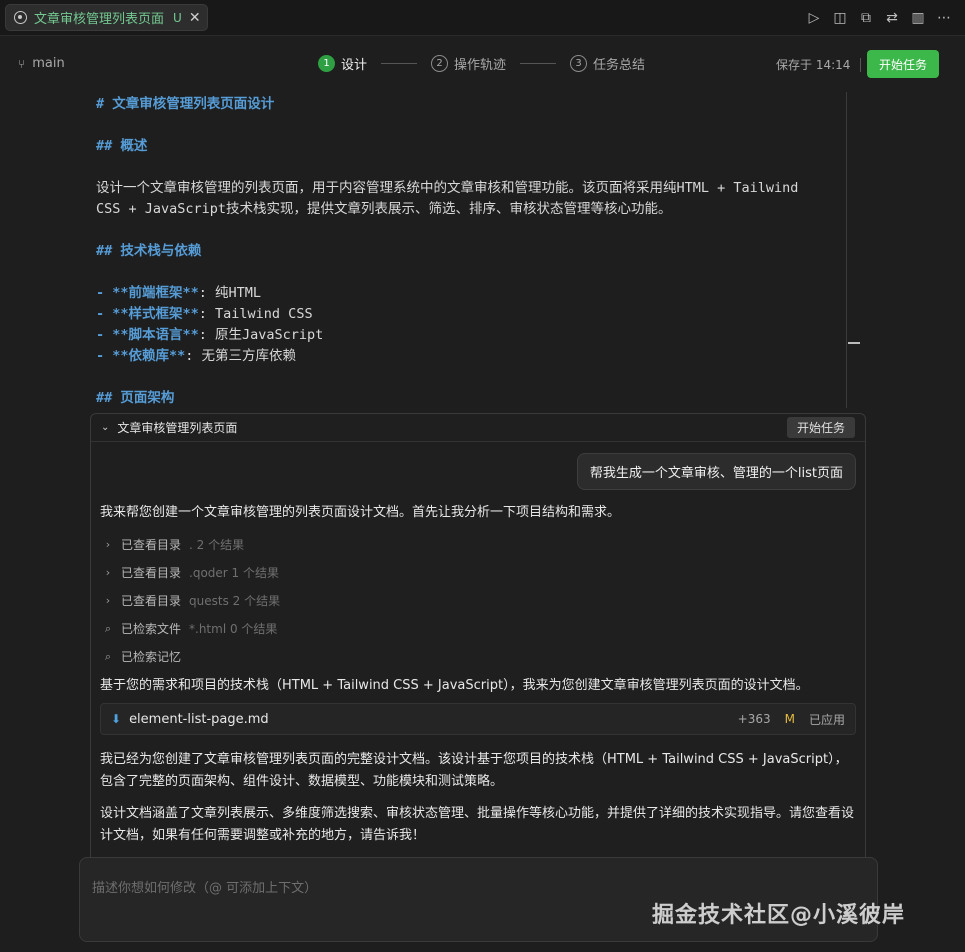 The image size is (965, 952). Describe the element at coordinates (22, 63) in the screenshot. I see `git-branch-icon: ⑂` at that location.